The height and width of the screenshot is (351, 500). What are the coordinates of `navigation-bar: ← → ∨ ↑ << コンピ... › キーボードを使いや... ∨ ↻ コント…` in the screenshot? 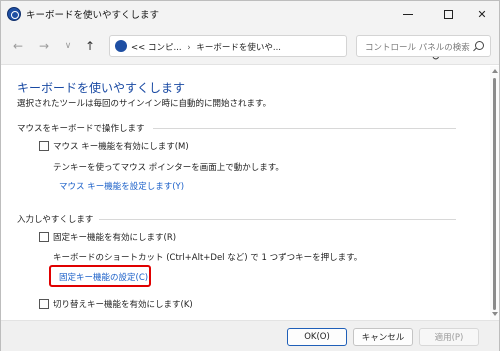 It's located at (250, 46).